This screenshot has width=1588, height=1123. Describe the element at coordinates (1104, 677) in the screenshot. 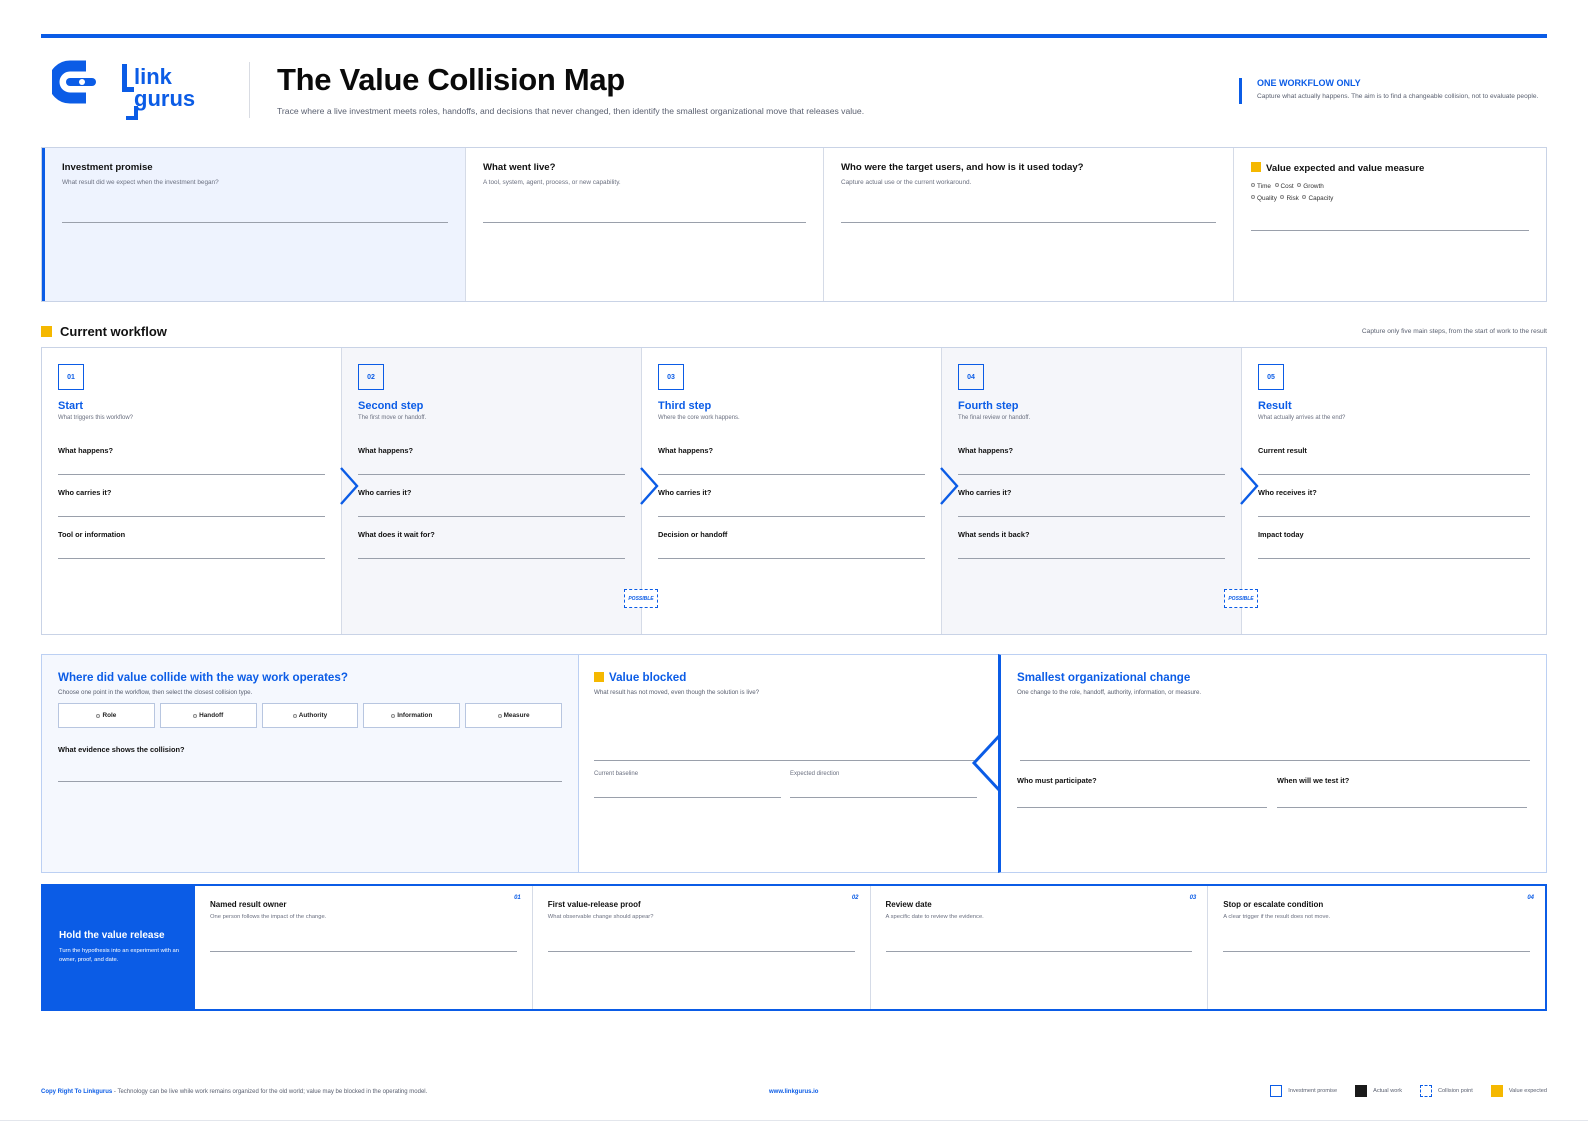

I see `smallest-change-title: Smallest organizational change` at that location.